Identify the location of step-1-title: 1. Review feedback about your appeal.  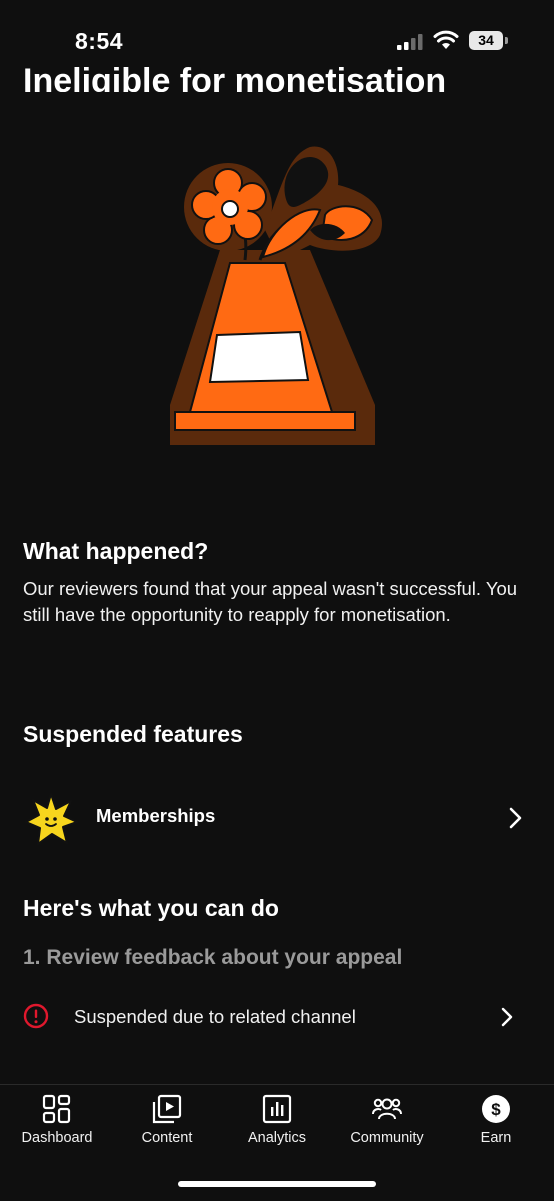
(213, 957).